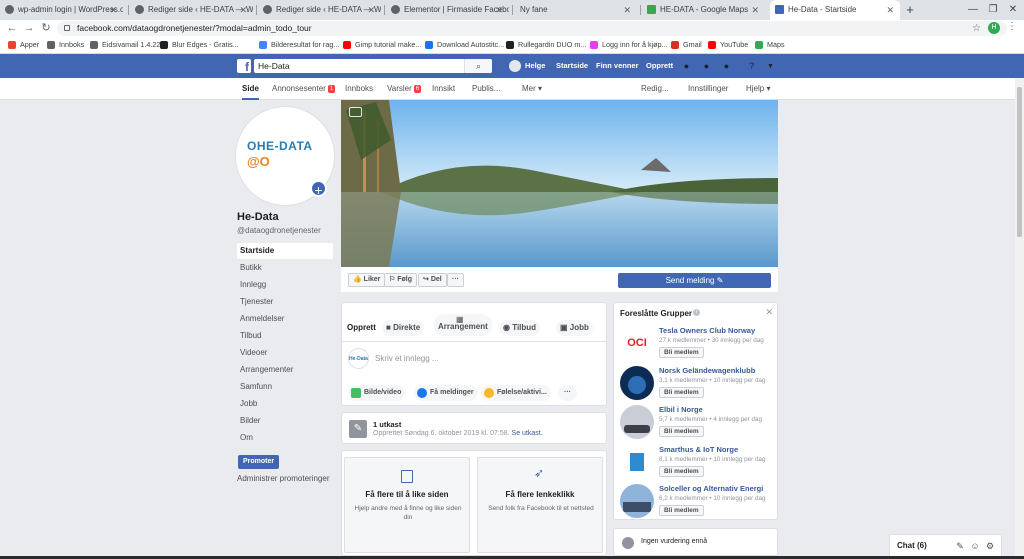 Image resolution: width=1024 pixels, height=559 pixels. What do you see at coordinates (575, 10) in the screenshot?
I see `browser-tab: Ny fane ✕` at bounding box center [575, 10].